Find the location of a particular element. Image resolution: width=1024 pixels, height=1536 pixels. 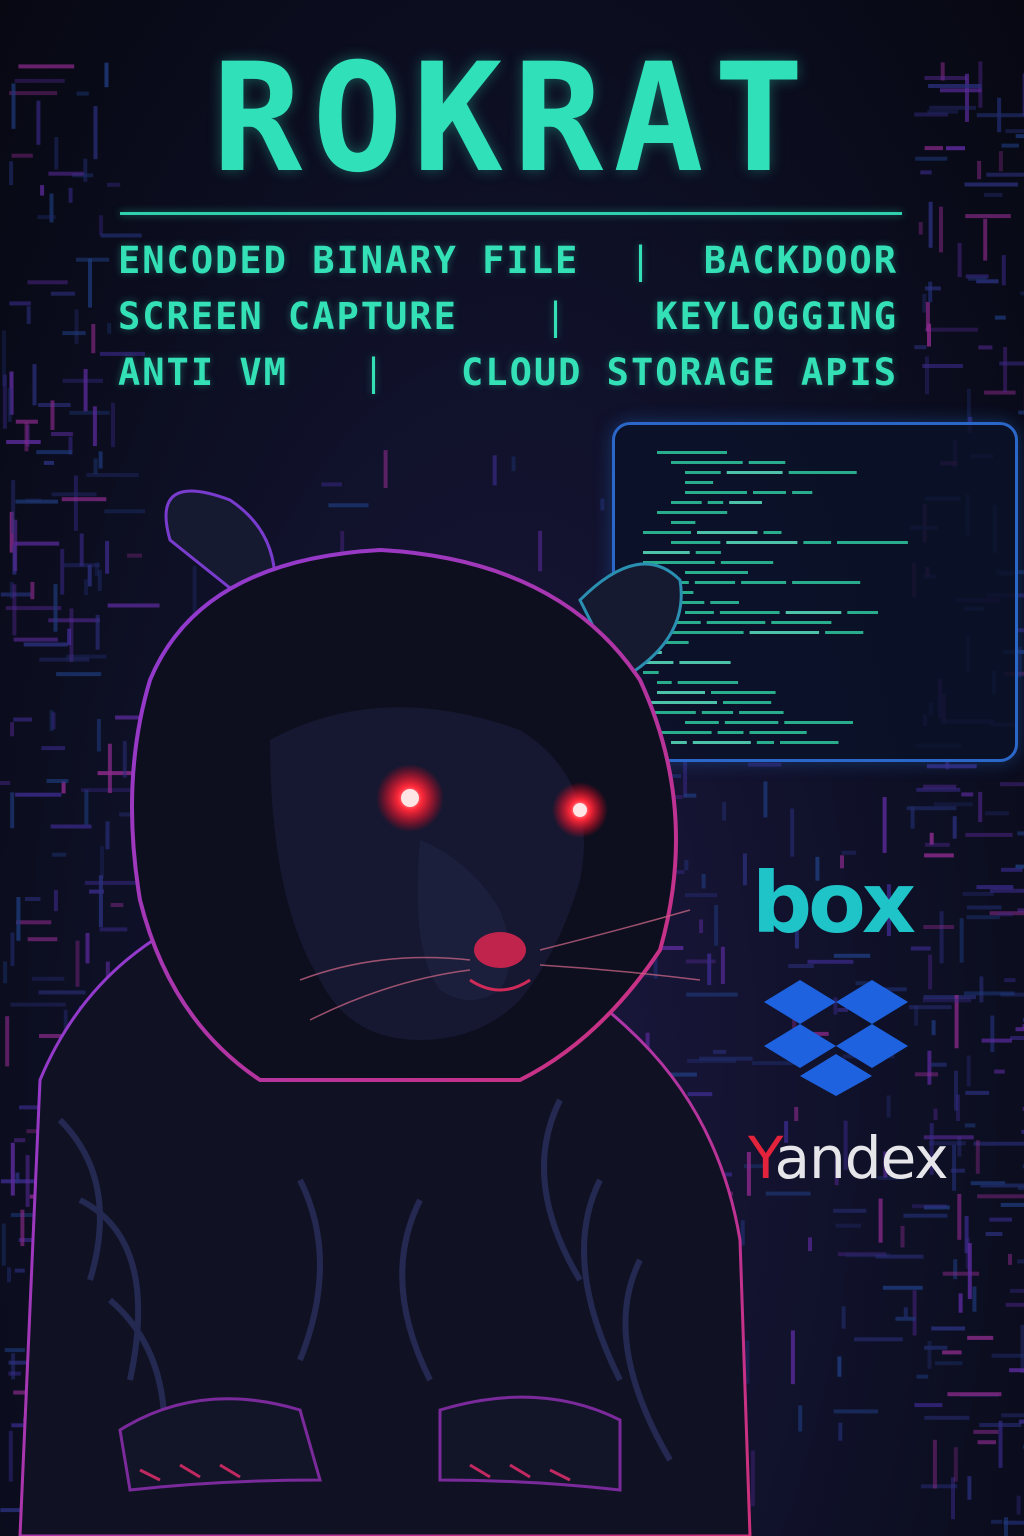

tag-keylogging: KEYLOGGING is located at coordinates (776, 316).